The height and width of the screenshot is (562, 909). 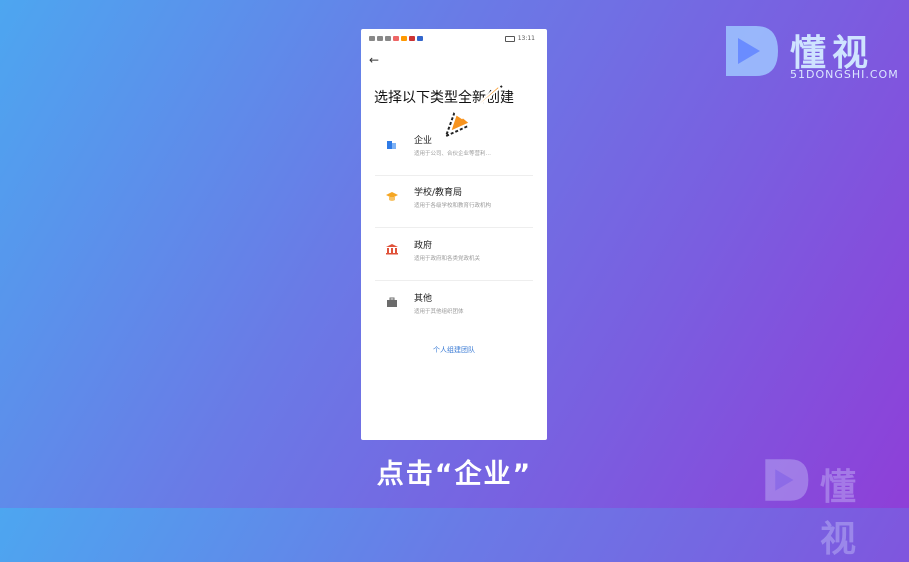 I want to click on status-right: 13:11, so click(x=519, y=38).